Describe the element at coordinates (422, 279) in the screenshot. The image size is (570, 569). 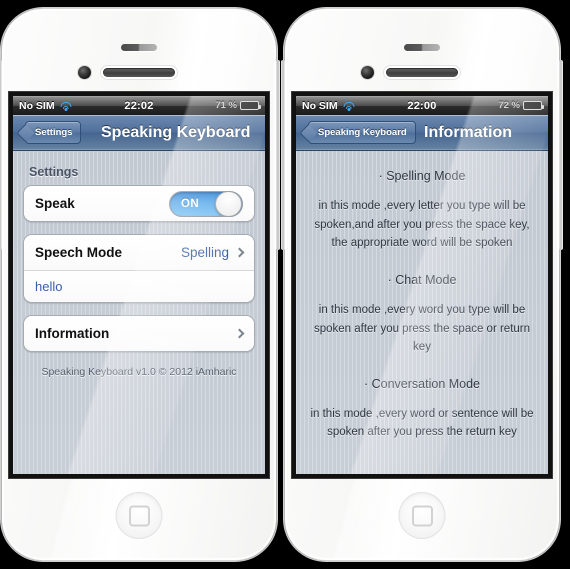
I see `section-heading-chat: · Chat Mode` at that location.